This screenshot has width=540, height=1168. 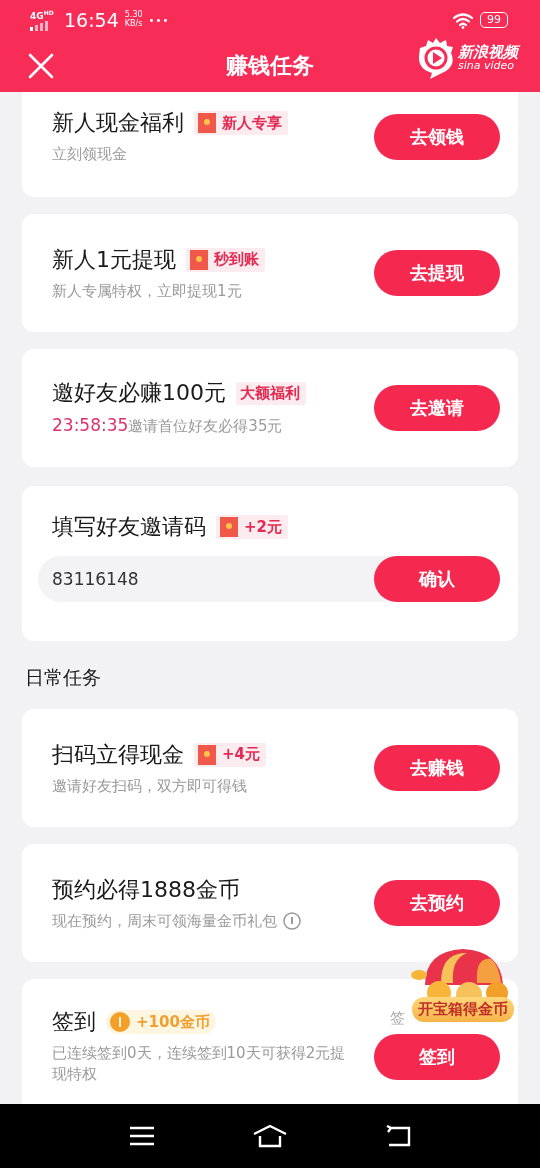 What do you see at coordinates (167, 426) in the screenshot?
I see `task-description: 23:58:35邀请首位好友必得35元` at bounding box center [167, 426].